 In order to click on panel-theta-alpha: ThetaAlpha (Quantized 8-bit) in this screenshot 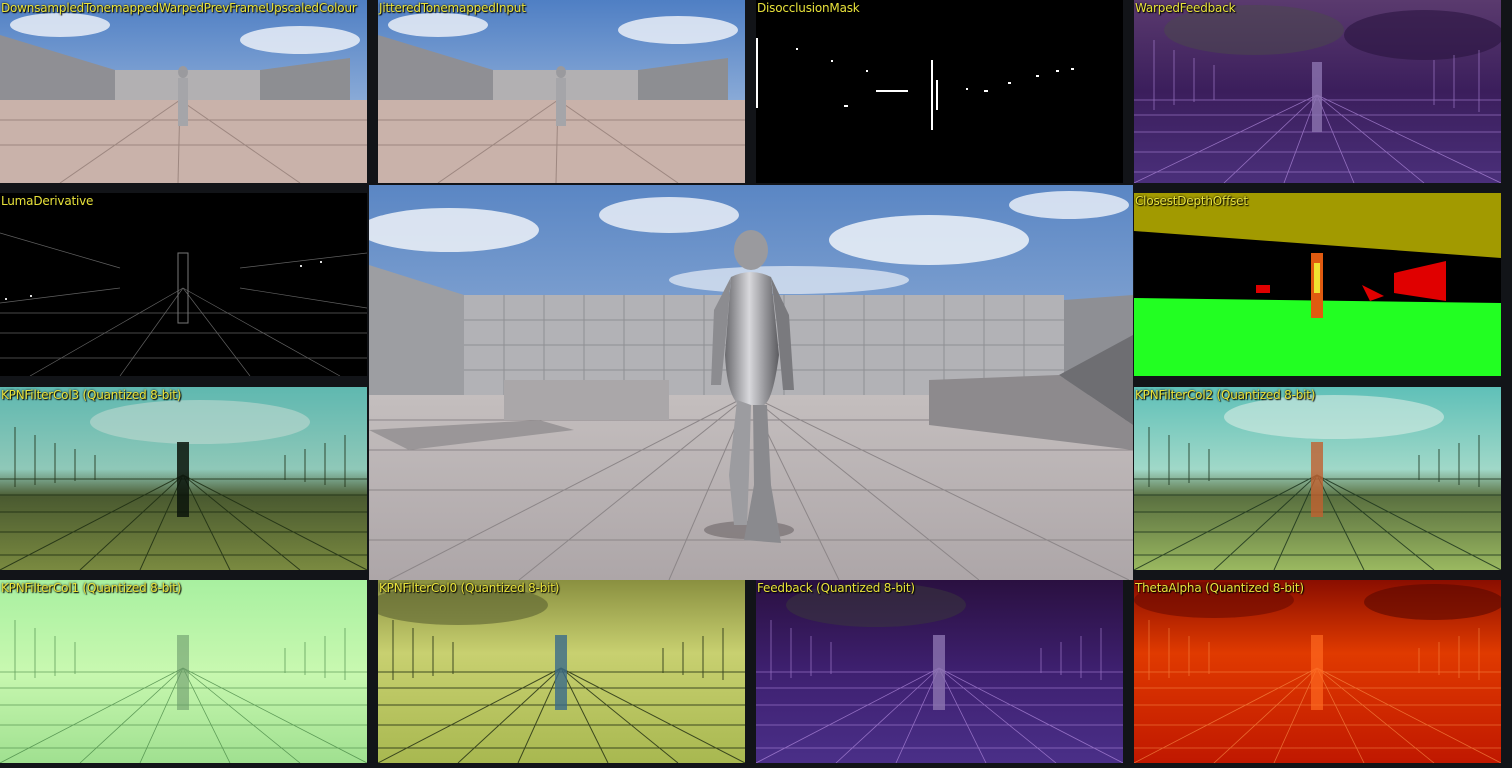, I will do `click(1317, 671)`.